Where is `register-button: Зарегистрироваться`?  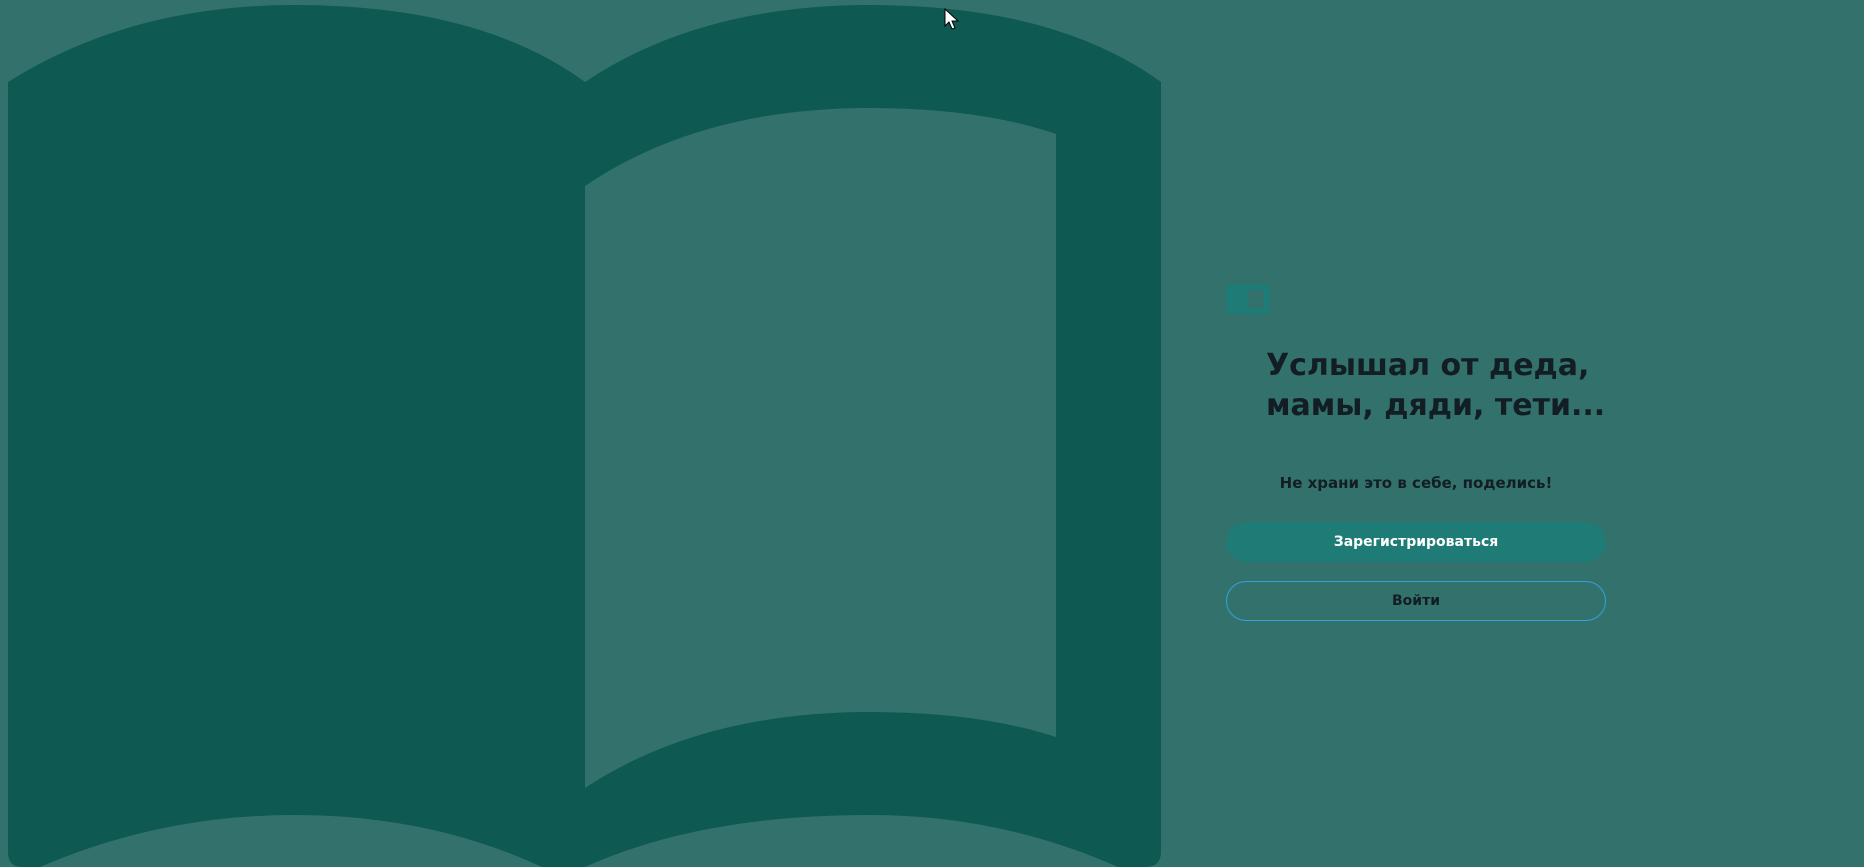 register-button: Зарегистрироваться is located at coordinates (1416, 542).